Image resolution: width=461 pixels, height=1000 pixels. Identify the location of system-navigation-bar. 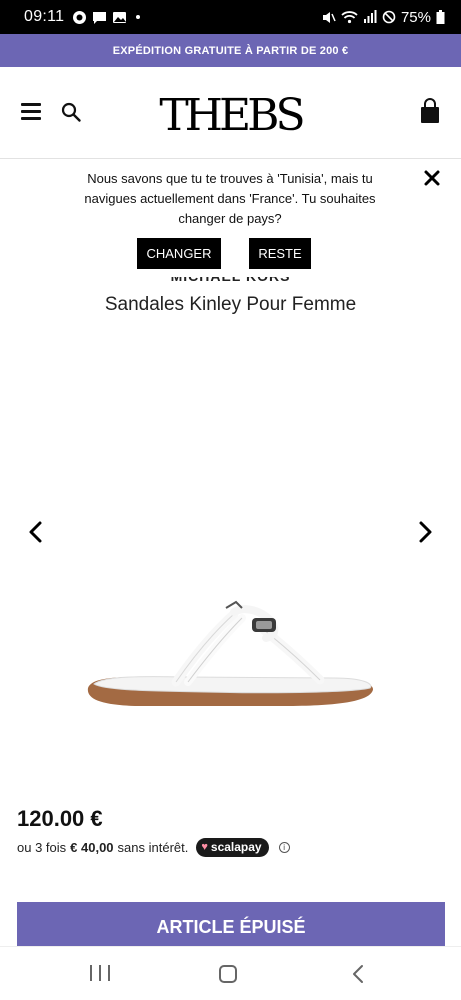
(230, 973).